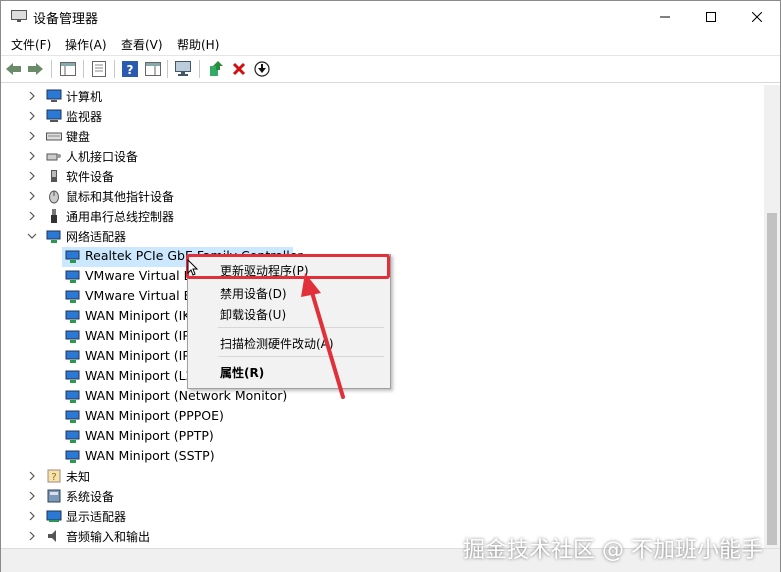 The width and height of the screenshot is (781, 572). What do you see at coordinates (198, 44) in the screenshot?
I see `menu-help: 帮助(H)` at bounding box center [198, 44].